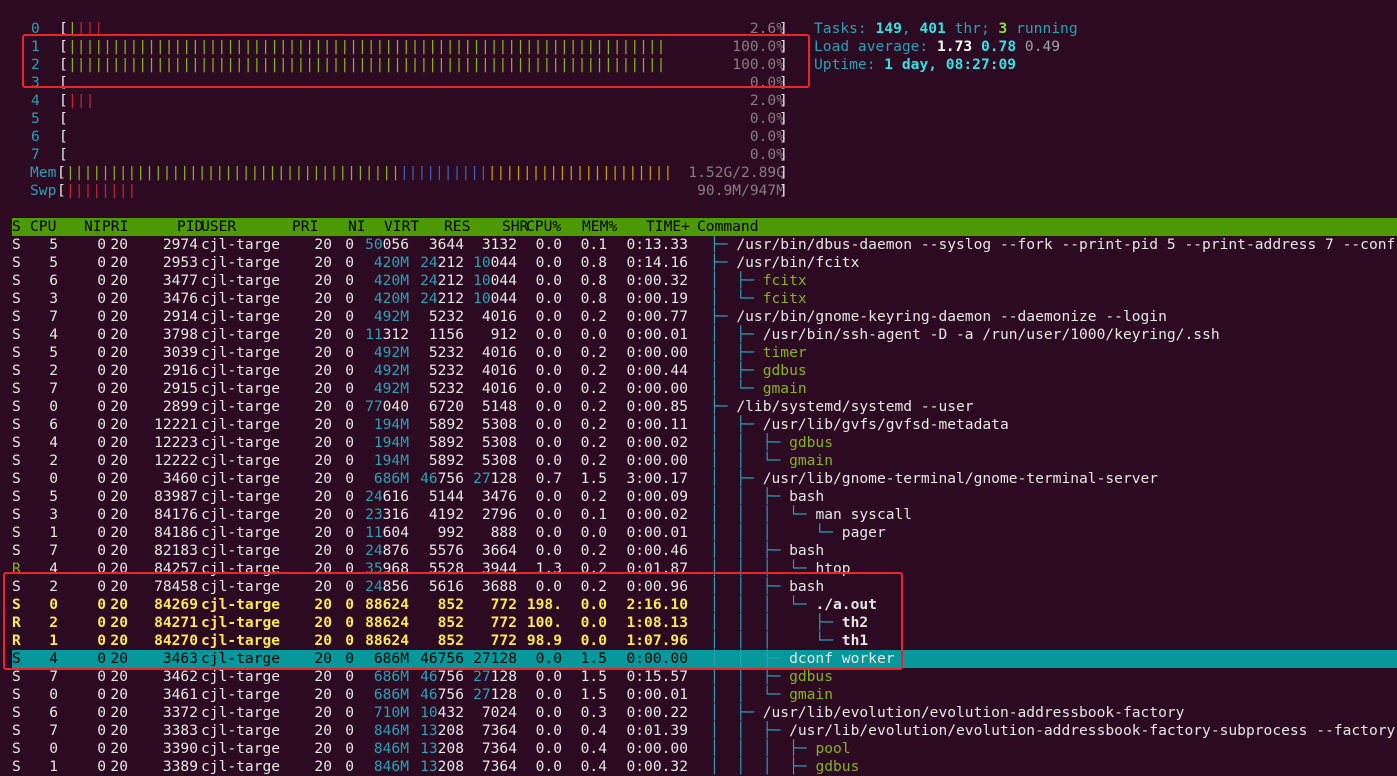  Describe the element at coordinates (499, 460) in the screenshot. I see `cell-shr: 5308` at that location.